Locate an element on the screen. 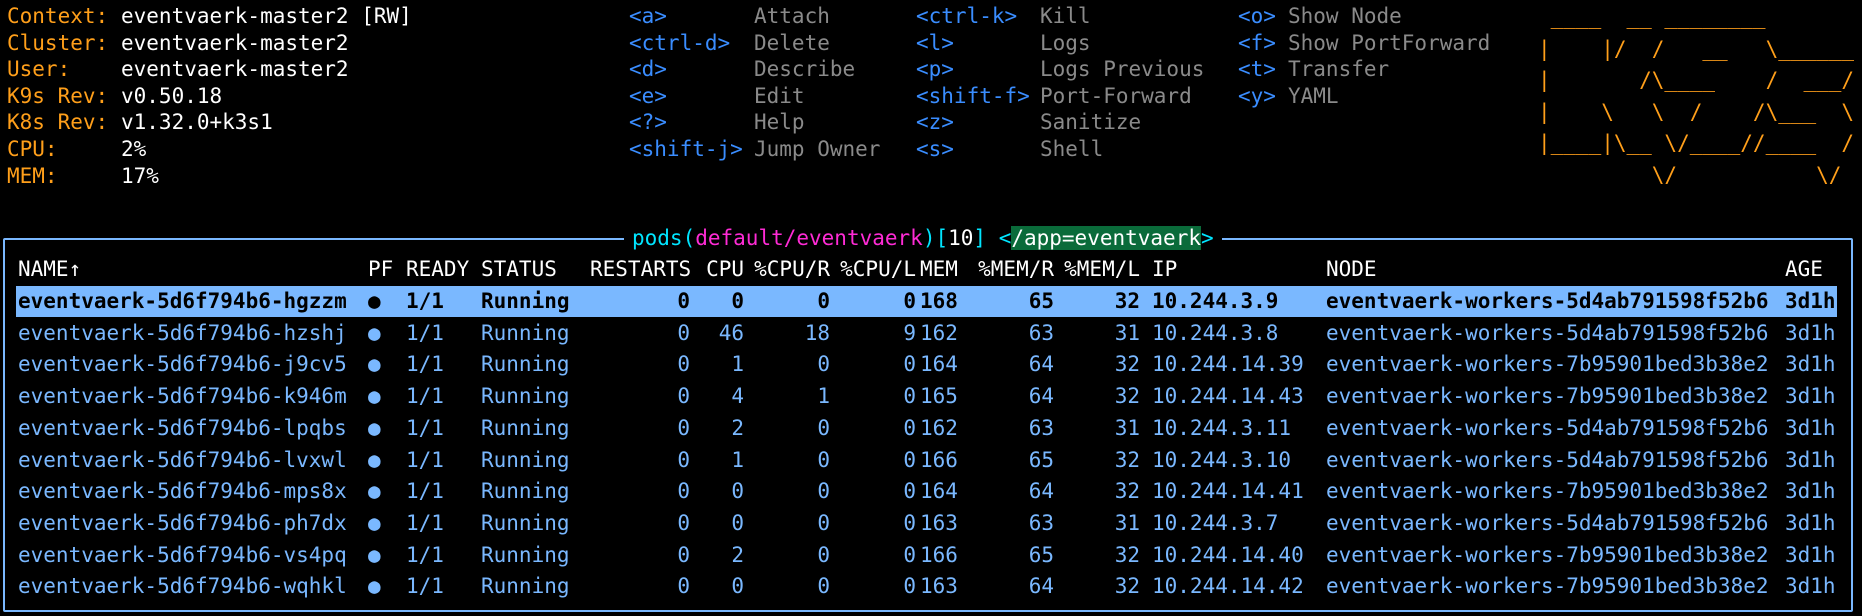 This screenshot has height=616, width=1862. header-col-mem: MEM is located at coordinates (945, 269).